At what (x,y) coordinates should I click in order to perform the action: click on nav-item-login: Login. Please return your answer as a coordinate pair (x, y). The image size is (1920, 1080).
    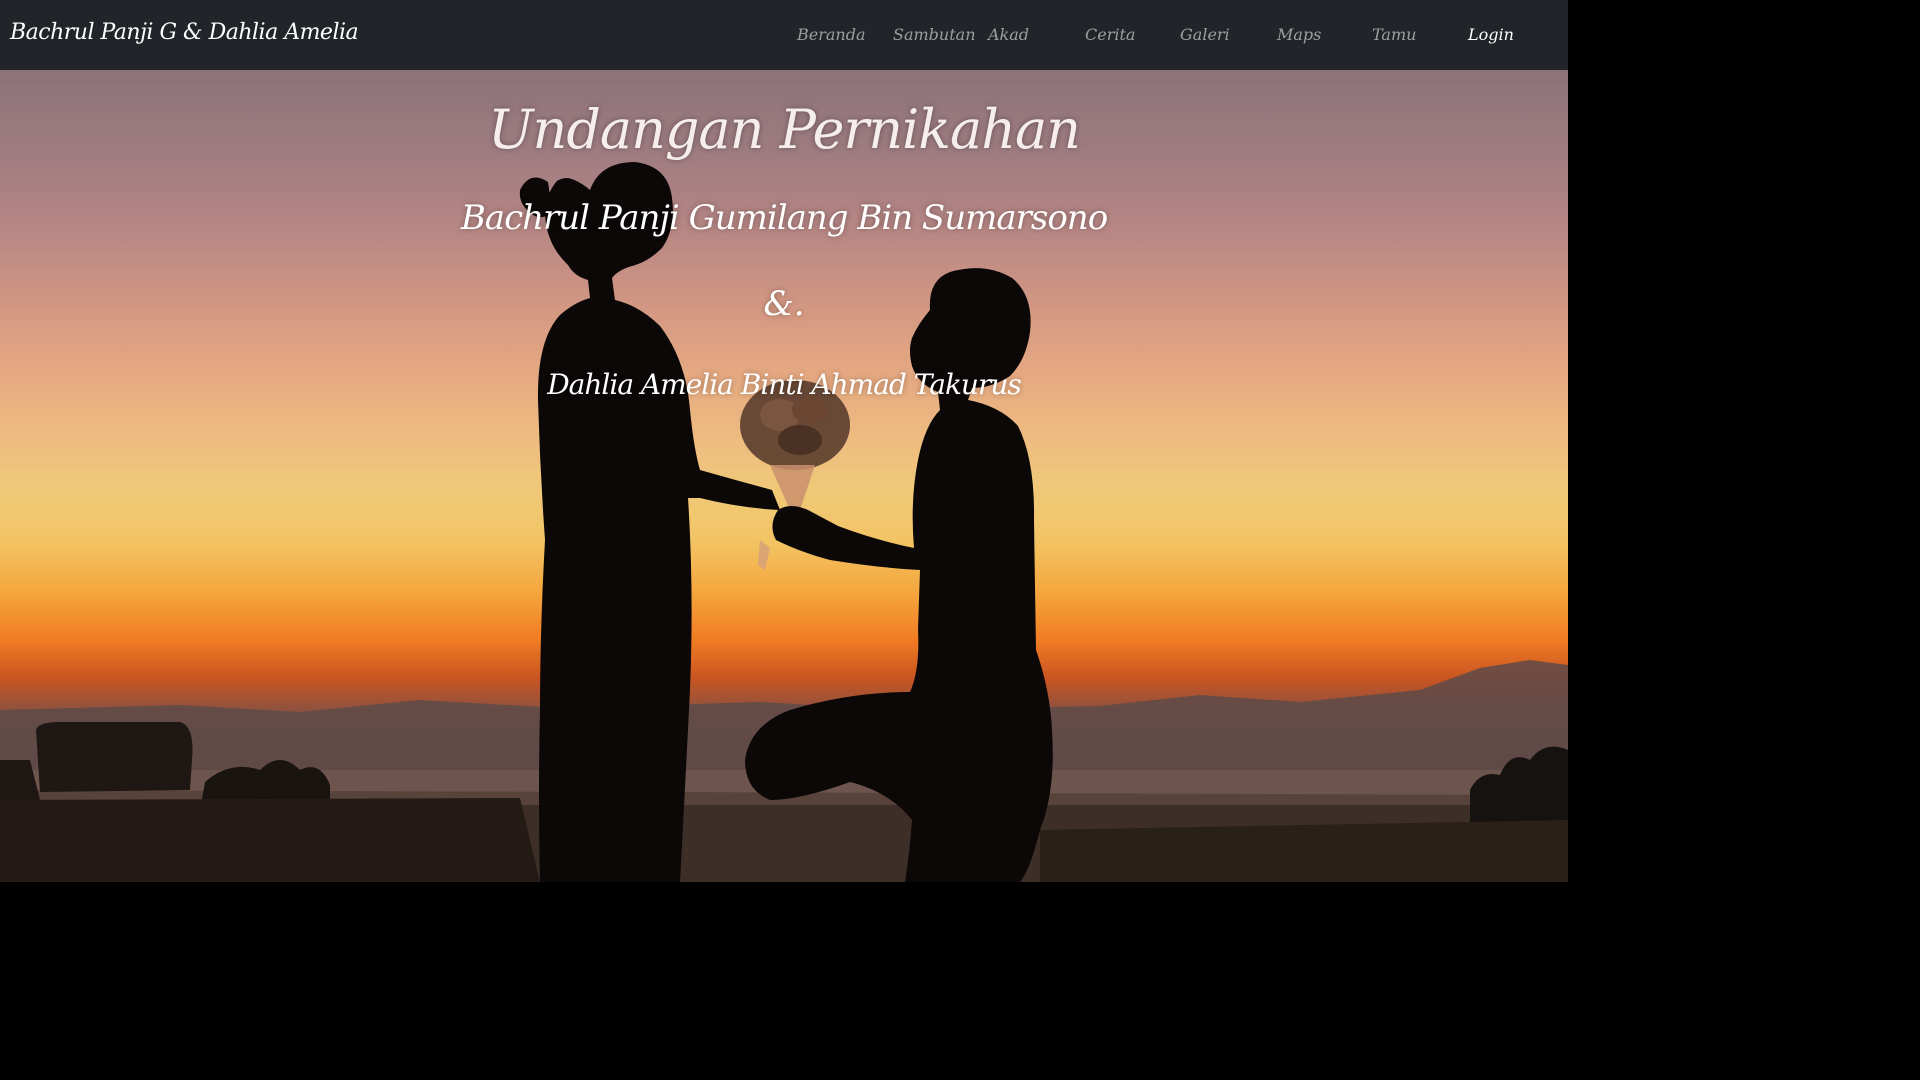
    Looking at the image, I should click on (1491, 34).